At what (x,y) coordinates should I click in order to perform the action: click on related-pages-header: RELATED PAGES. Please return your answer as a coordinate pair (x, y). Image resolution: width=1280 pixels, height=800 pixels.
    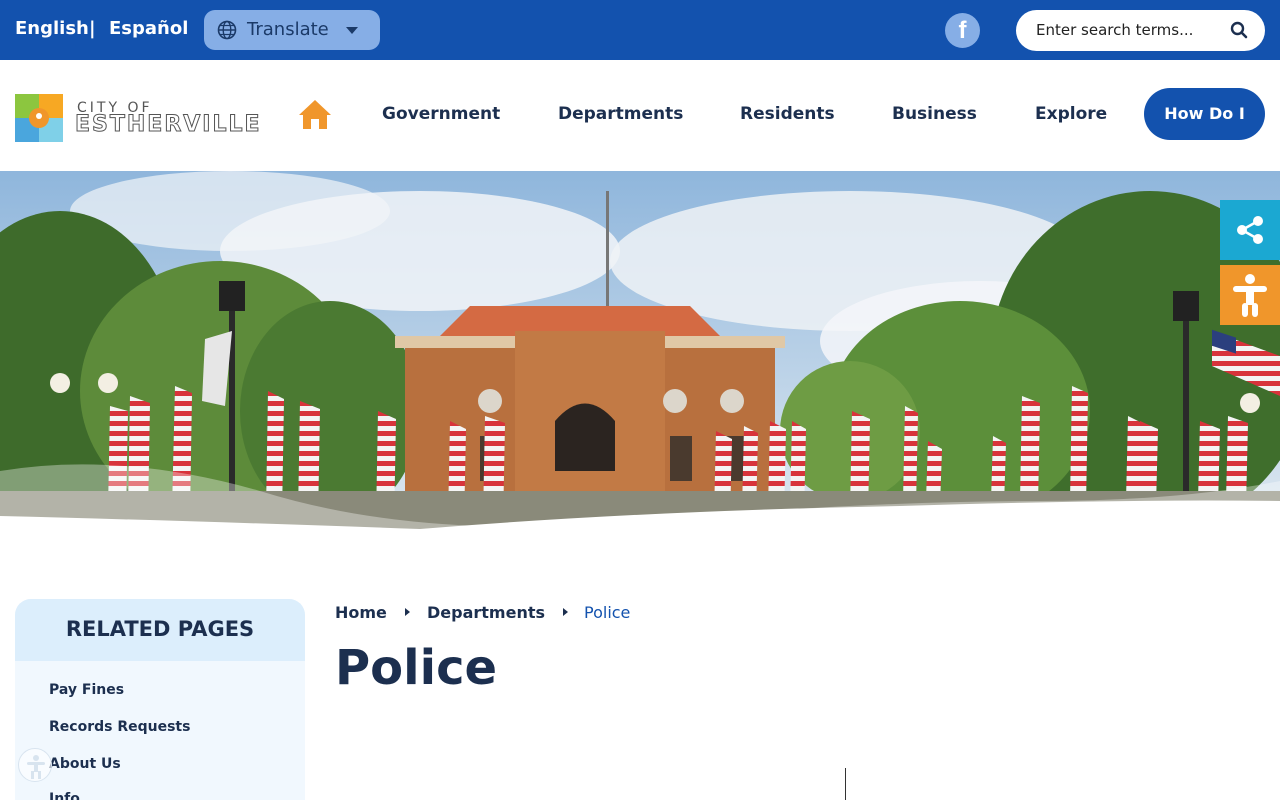
    Looking at the image, I should click on (160, 630).